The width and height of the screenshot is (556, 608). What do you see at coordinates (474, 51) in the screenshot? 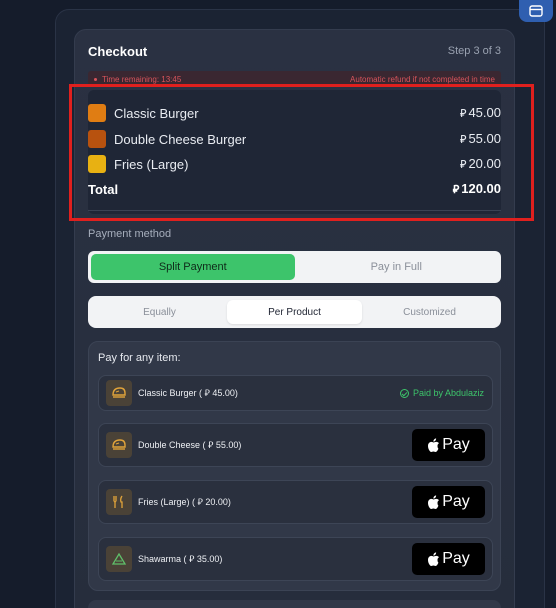
I see `step-indicator: Step 3 of 3` at bounding box center [474, 51].